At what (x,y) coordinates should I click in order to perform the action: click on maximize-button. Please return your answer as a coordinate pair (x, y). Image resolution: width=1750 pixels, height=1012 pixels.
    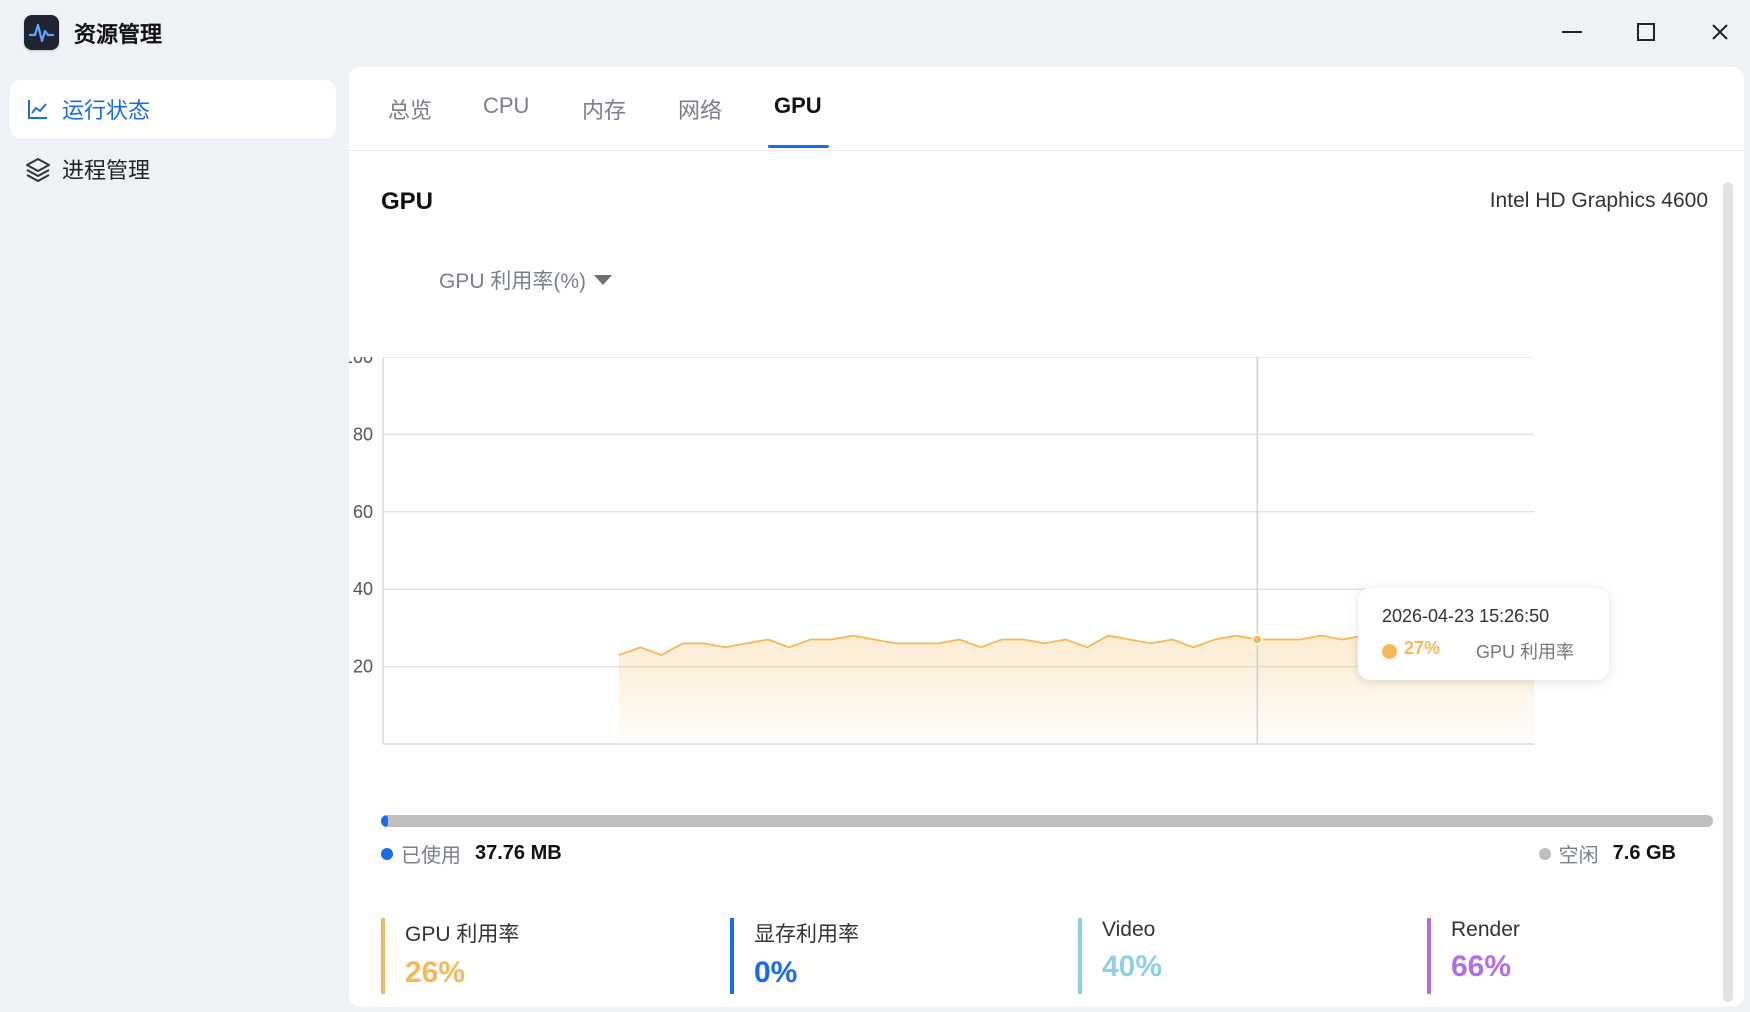
    Looking at the image, I should click on (1646, 32).